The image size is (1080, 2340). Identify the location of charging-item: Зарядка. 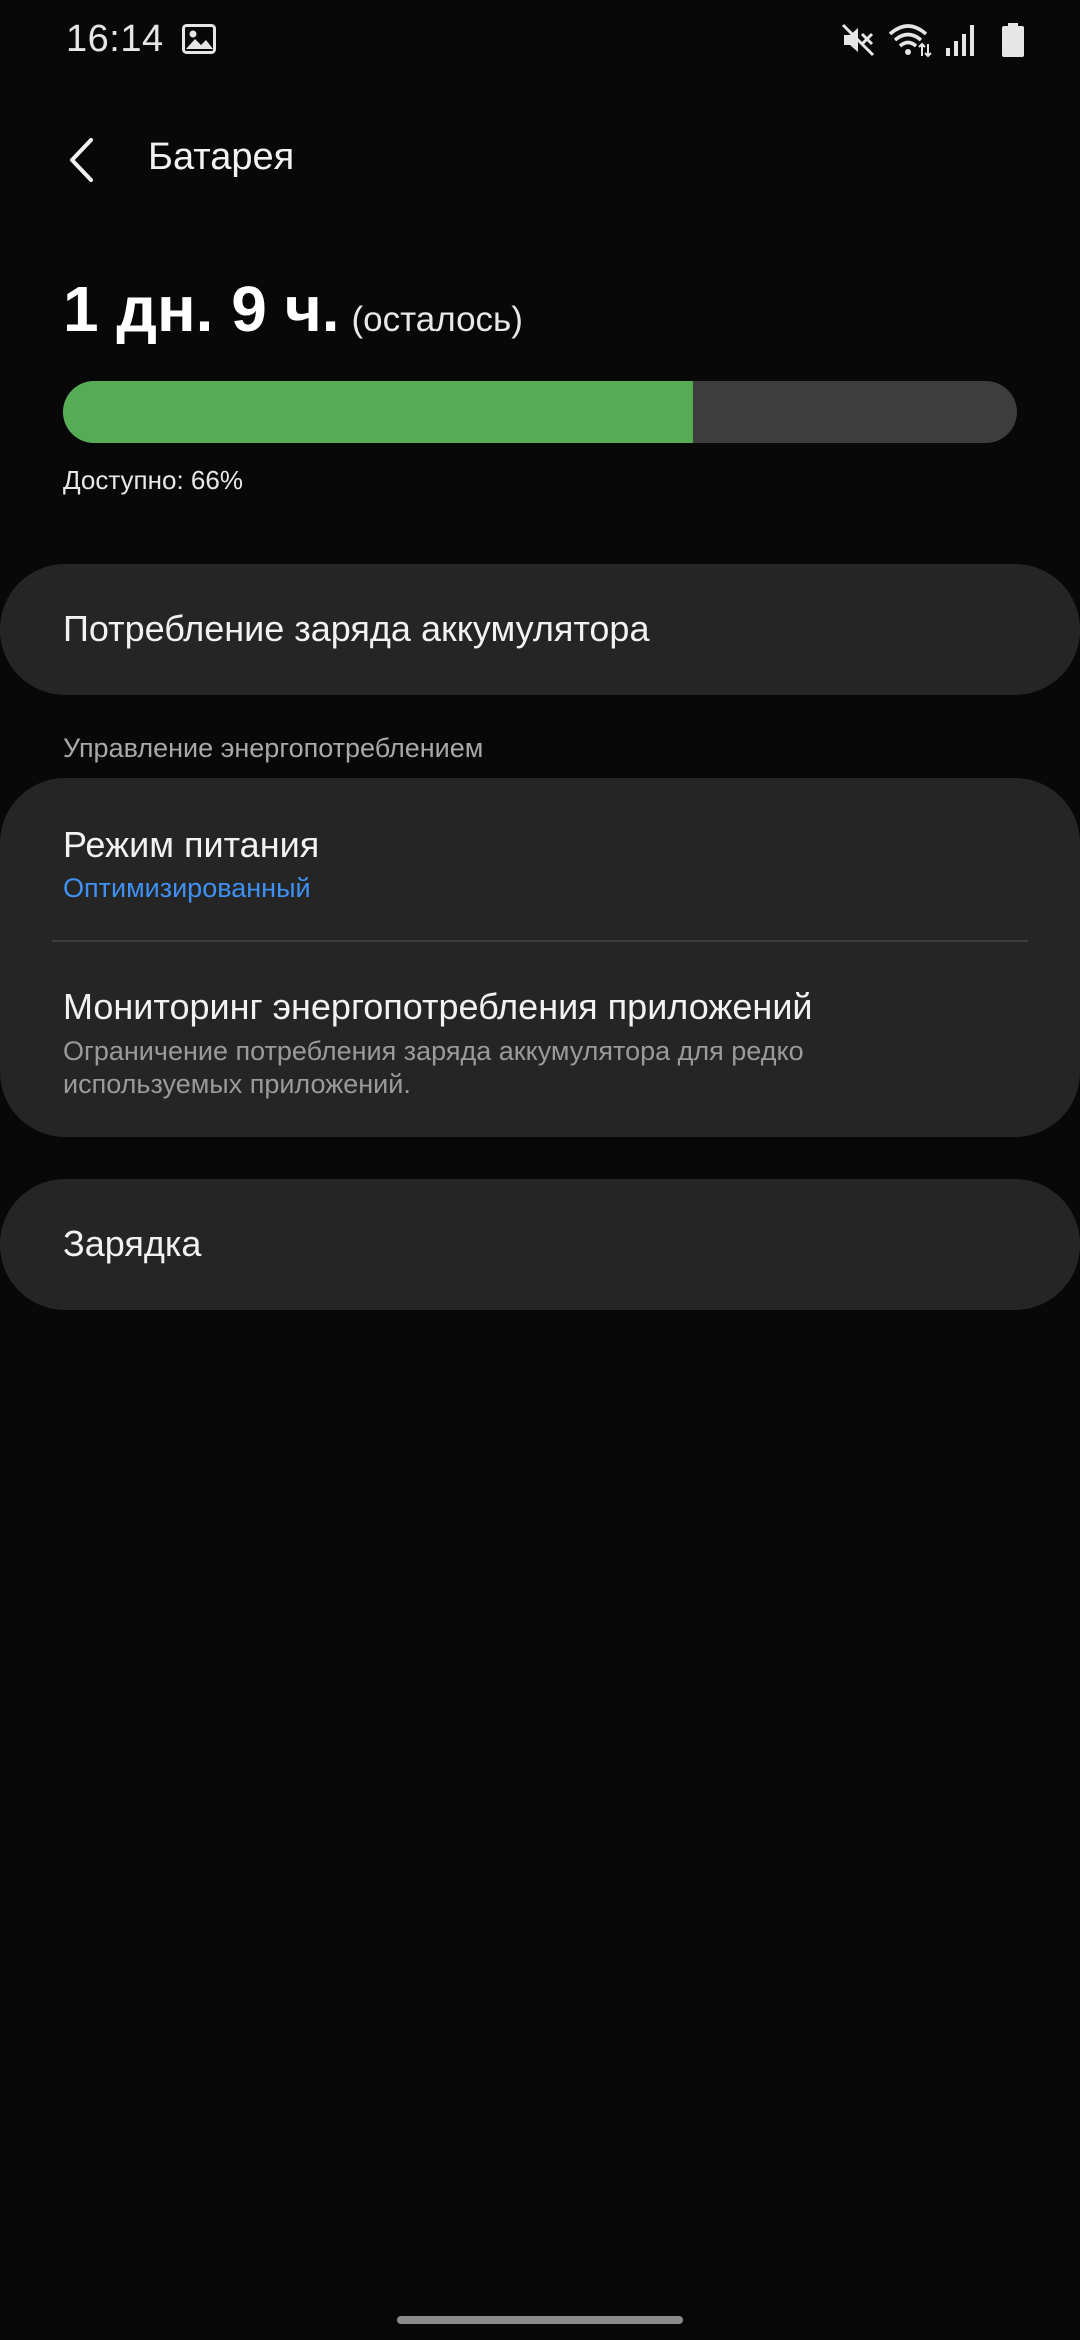
(540, 1244).